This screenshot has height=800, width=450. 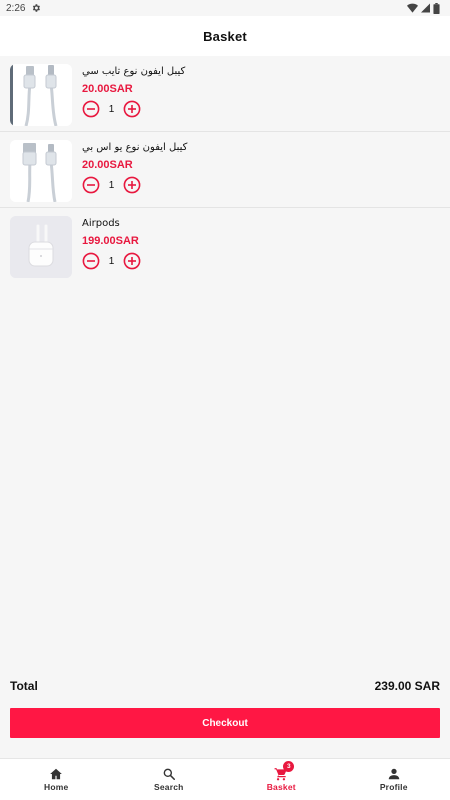 What do you see at coordinates (412, 8) in the screenshot?
I see `wifi-icon` at bounding box center [412, 8].